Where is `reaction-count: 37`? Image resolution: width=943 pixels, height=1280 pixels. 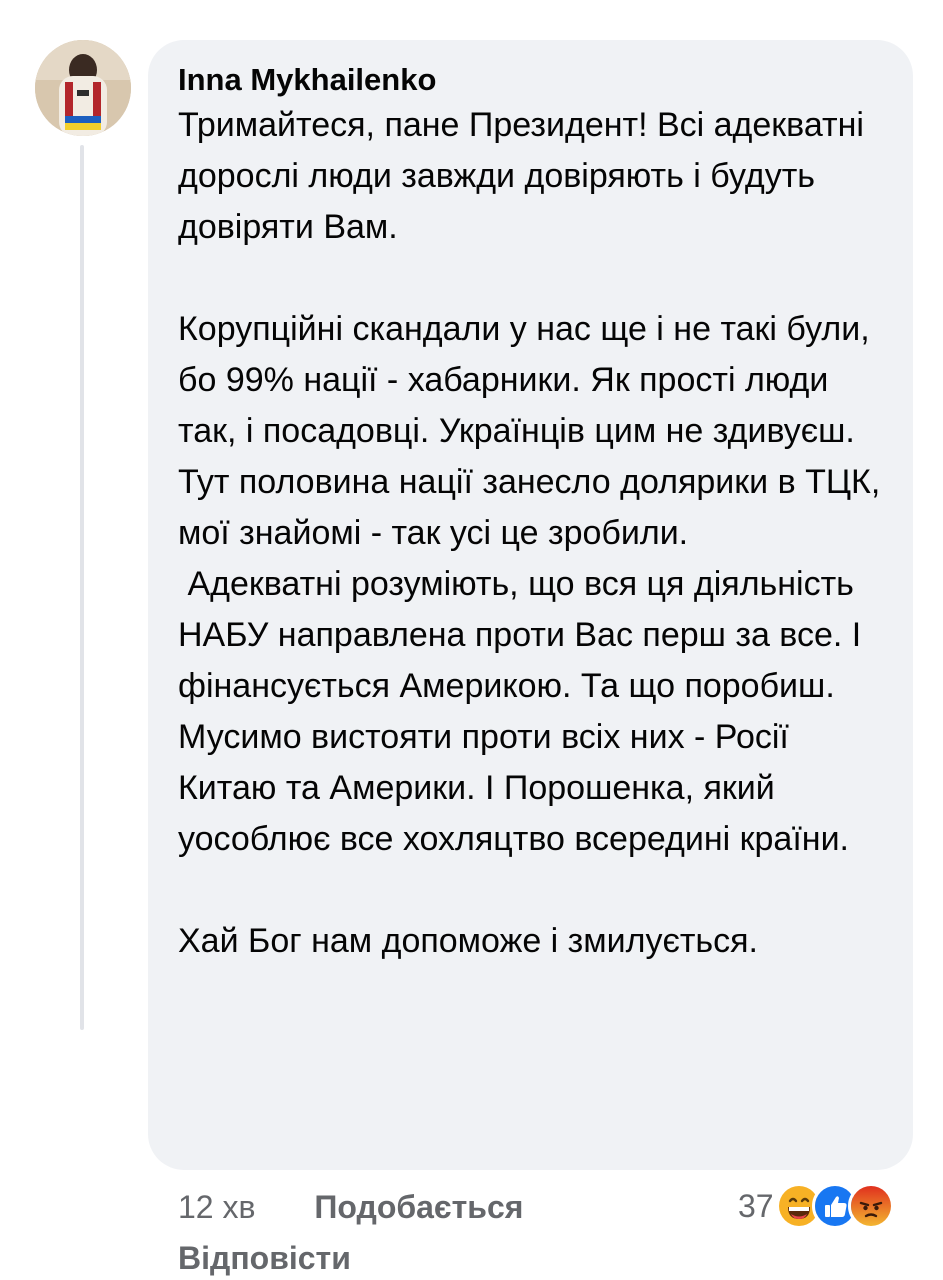
reaction-count: 37 is located at coordinates (756, 1205).